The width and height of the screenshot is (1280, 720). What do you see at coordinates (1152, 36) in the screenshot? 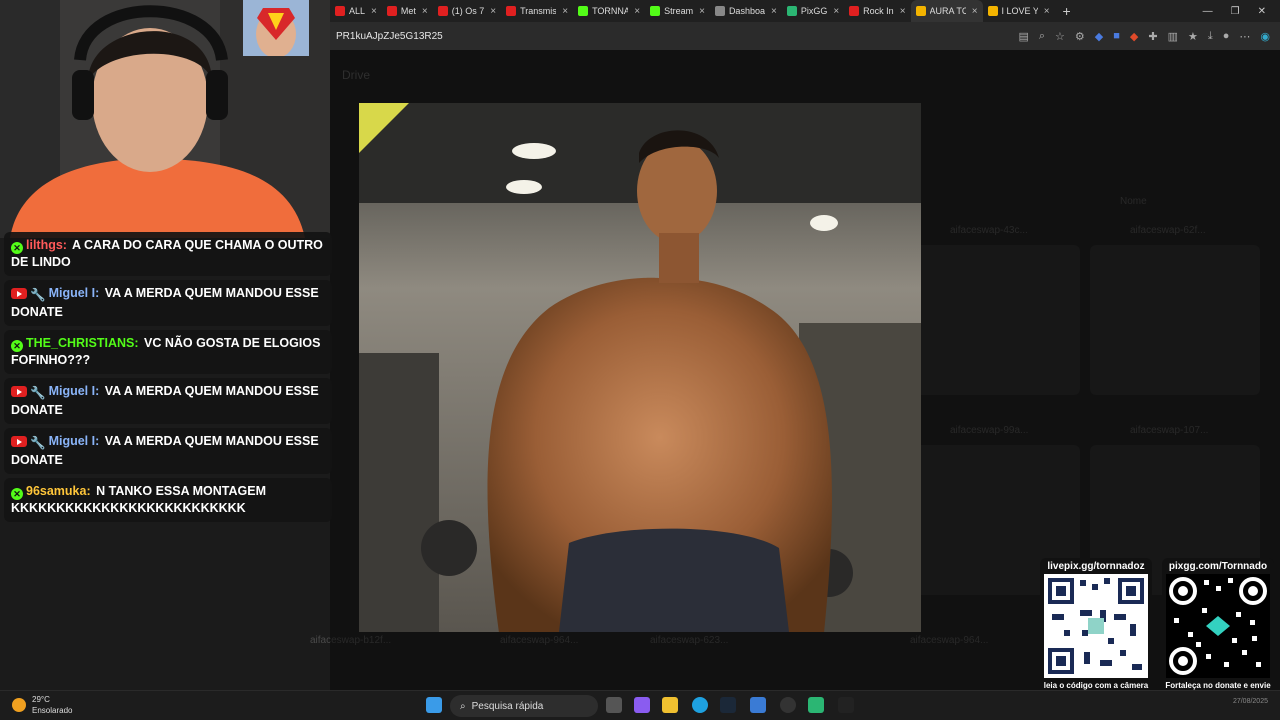
I see `puzzle-icon: ✚` at bounding box center [1152, 36].